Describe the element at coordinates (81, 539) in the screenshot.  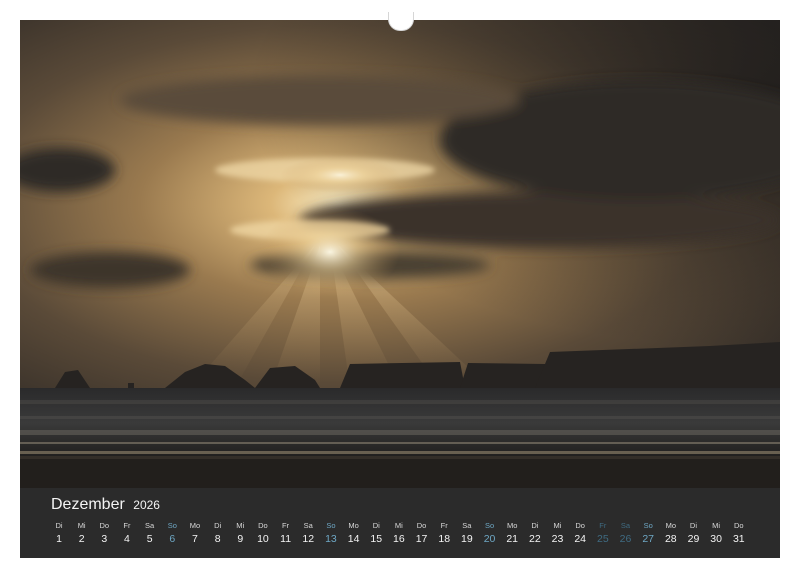
I see `day-number: 2` at that location.